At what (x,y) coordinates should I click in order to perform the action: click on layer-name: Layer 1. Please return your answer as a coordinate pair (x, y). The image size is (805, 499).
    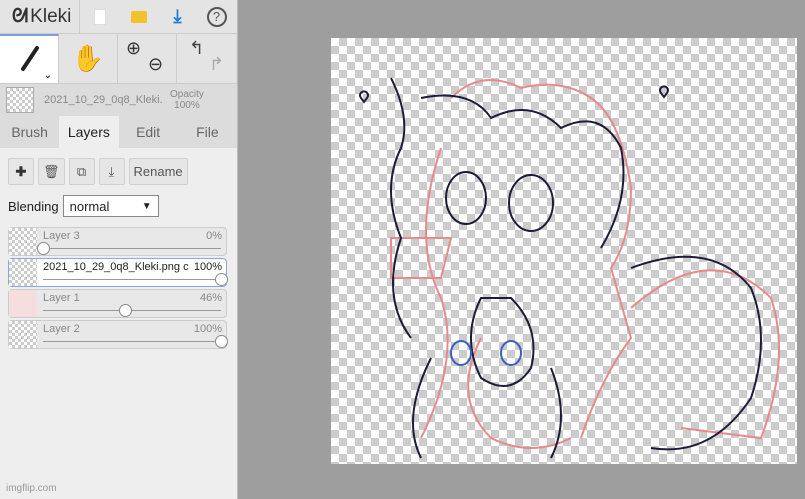
    Looking at the image, I should click on (61, 298).